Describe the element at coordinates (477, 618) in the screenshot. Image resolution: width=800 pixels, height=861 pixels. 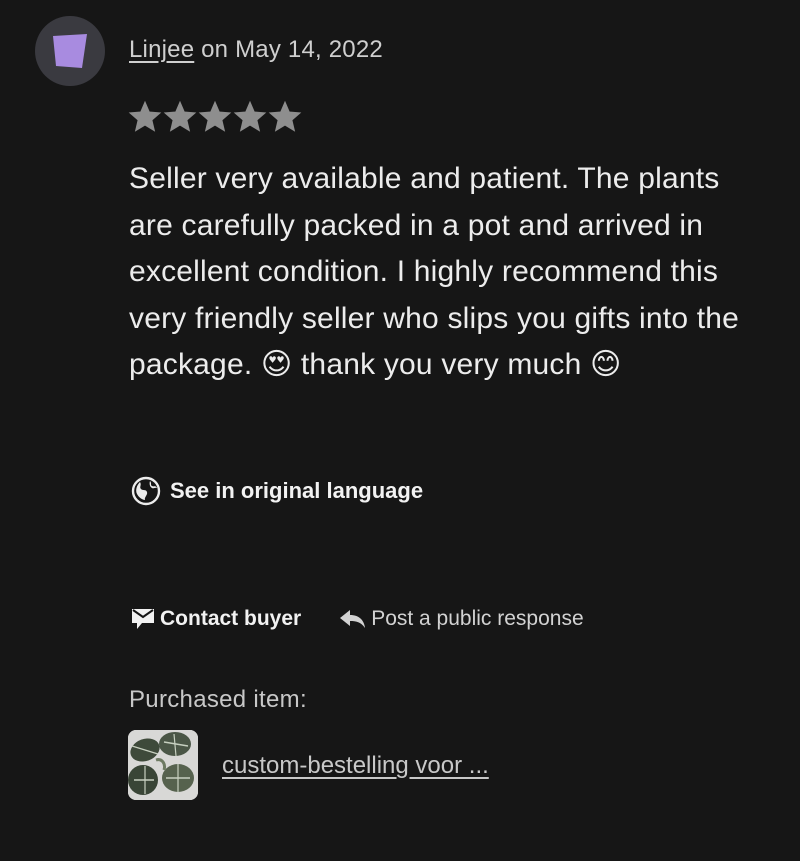
I see `post-public-response-label: Post a public response` at that location.